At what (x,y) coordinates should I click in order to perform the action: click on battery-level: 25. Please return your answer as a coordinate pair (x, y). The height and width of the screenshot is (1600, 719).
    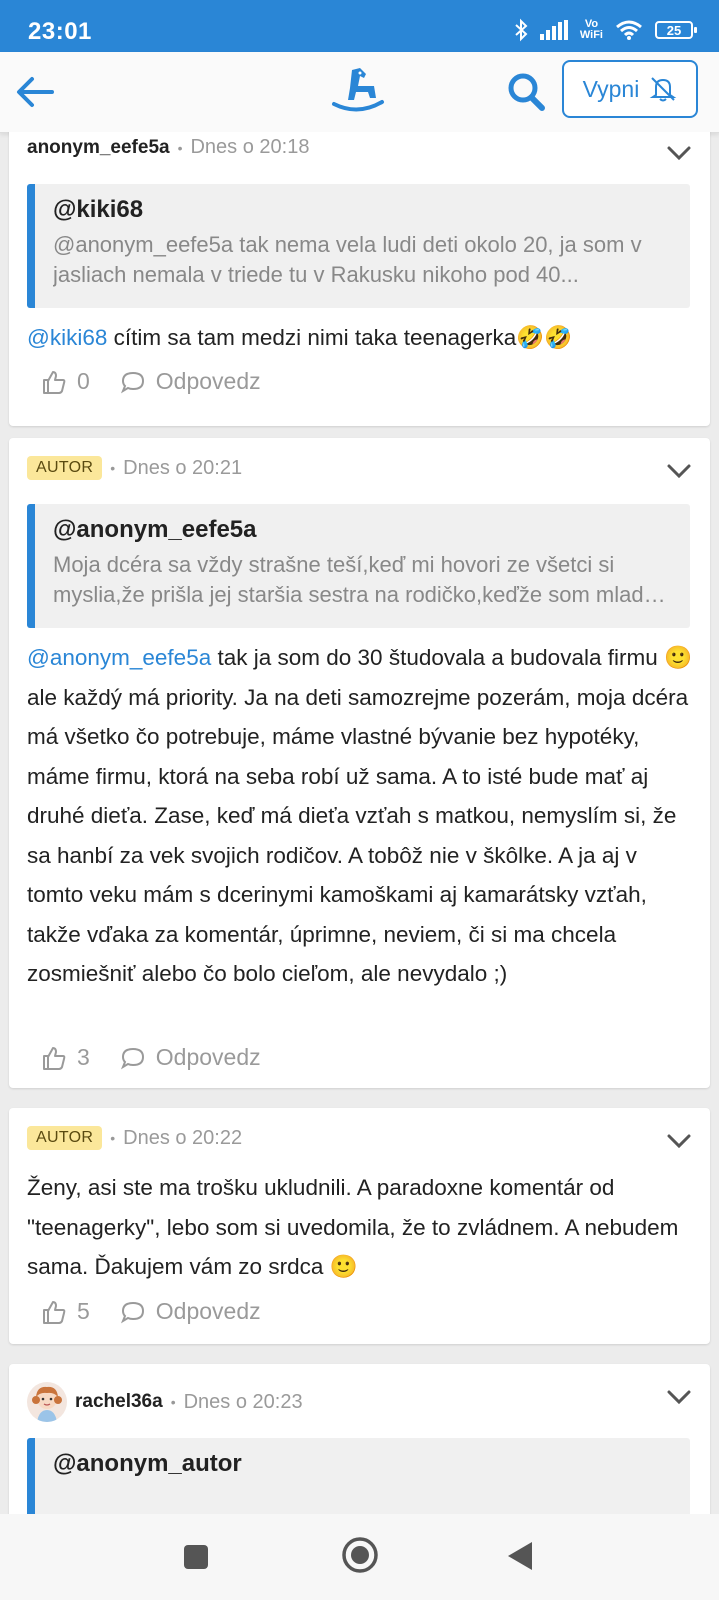
    Looking at the image, I should click on (674, 30).